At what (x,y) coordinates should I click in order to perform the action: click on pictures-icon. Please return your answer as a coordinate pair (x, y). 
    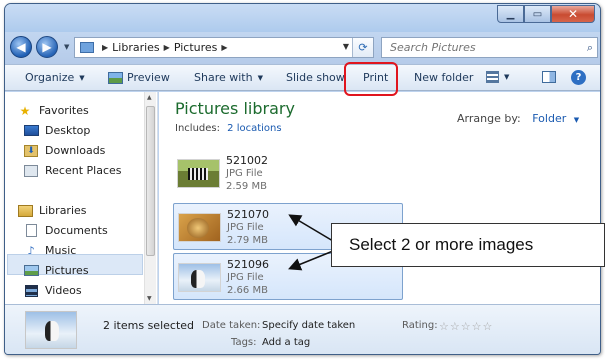
    Looking at the image, I should click on (31, 270).